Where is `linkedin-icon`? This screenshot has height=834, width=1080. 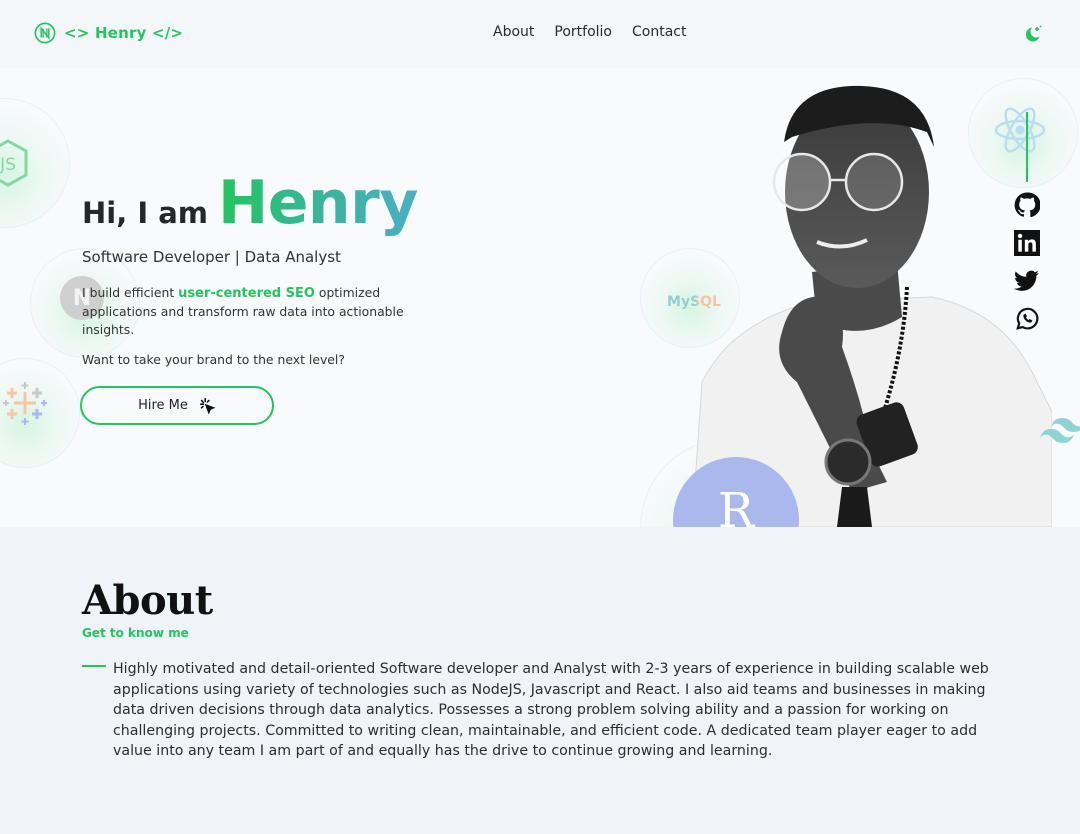 linkedin-icon is located at coordinates (1027, 243).